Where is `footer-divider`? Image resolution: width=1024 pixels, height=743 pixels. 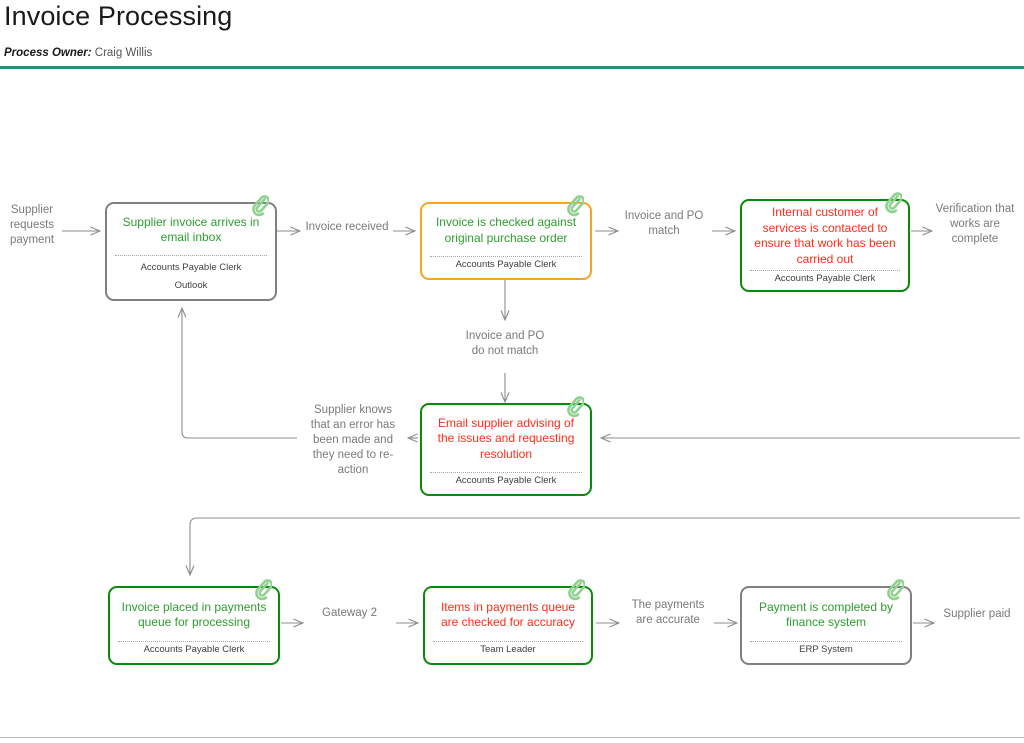 footer-divider is located at coordinates (512, 737).